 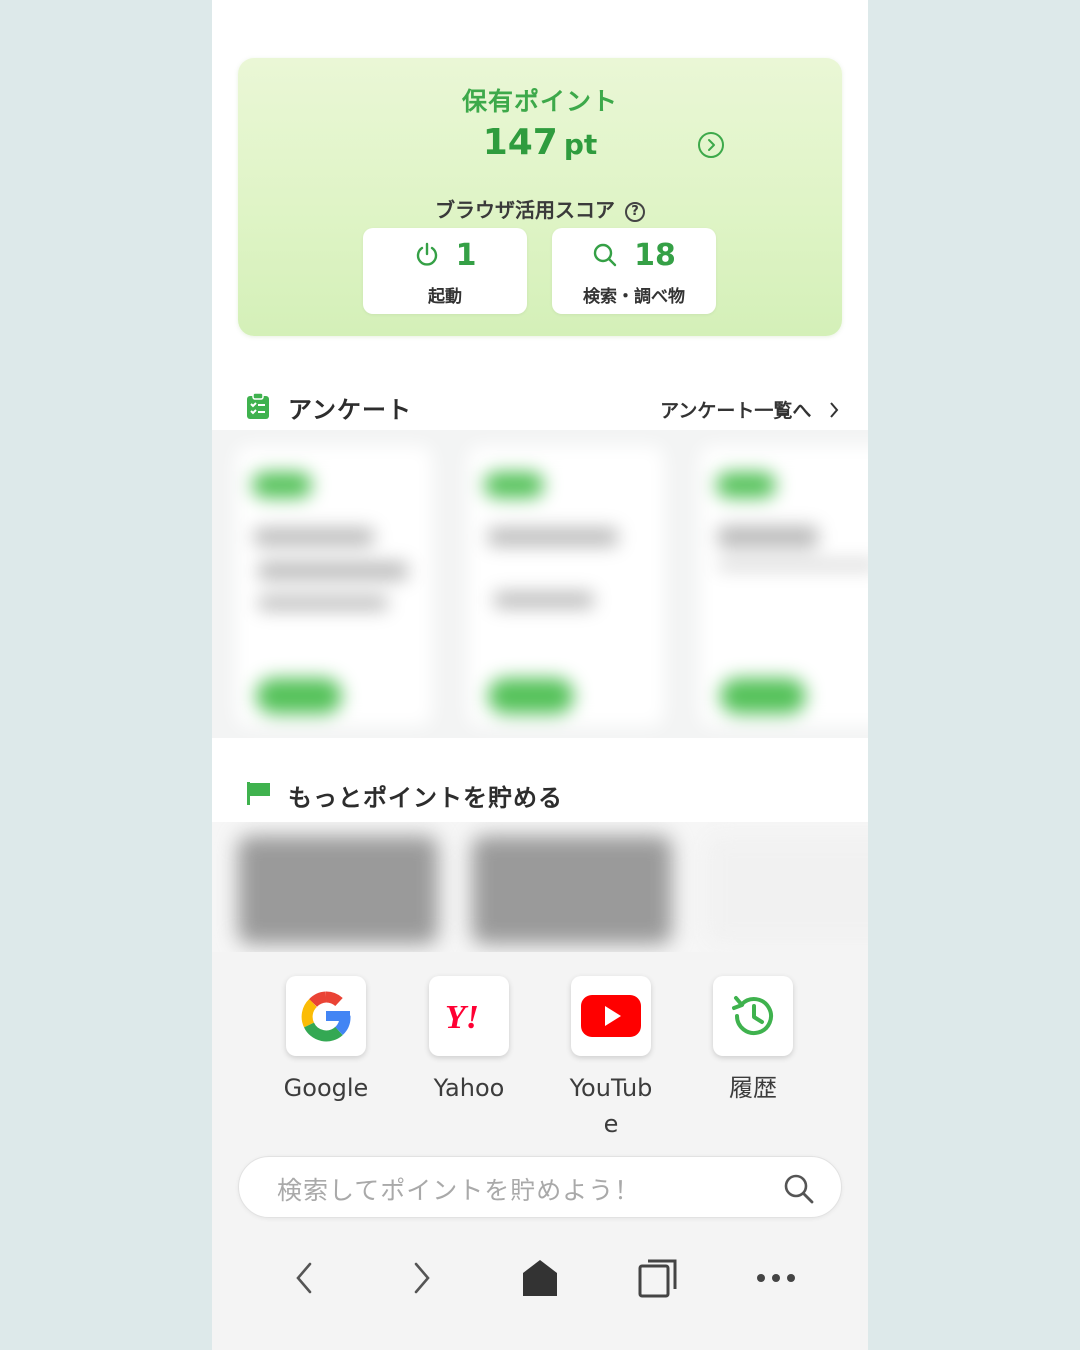 I want to click on shortcut-yahoo: Y! Yahoo, so click(x=469, y=1041).